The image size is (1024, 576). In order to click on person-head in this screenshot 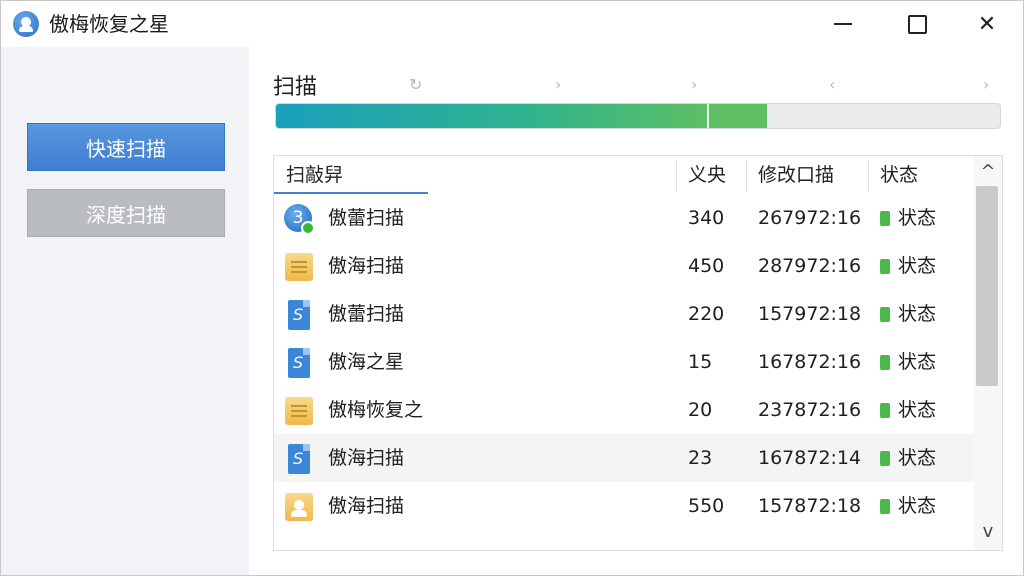, I will do `click(299, 505)`.